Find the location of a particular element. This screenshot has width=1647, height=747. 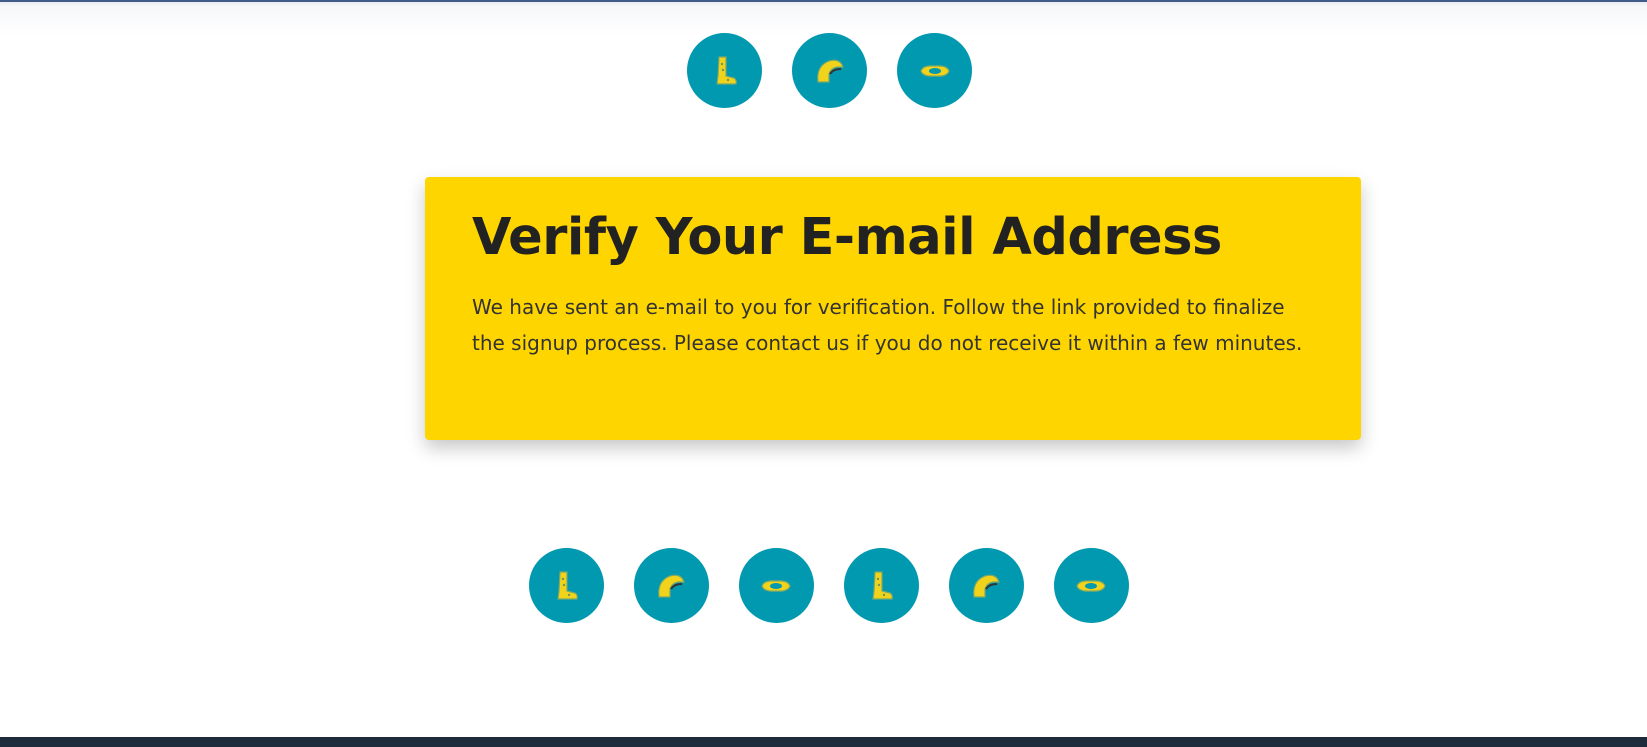

top-header-bar is located at coordinates (823, 17).